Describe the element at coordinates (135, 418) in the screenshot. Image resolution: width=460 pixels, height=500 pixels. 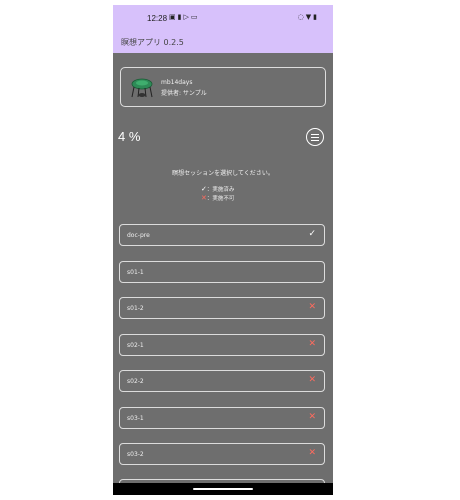
I see `session-label: s03-1` at that location.